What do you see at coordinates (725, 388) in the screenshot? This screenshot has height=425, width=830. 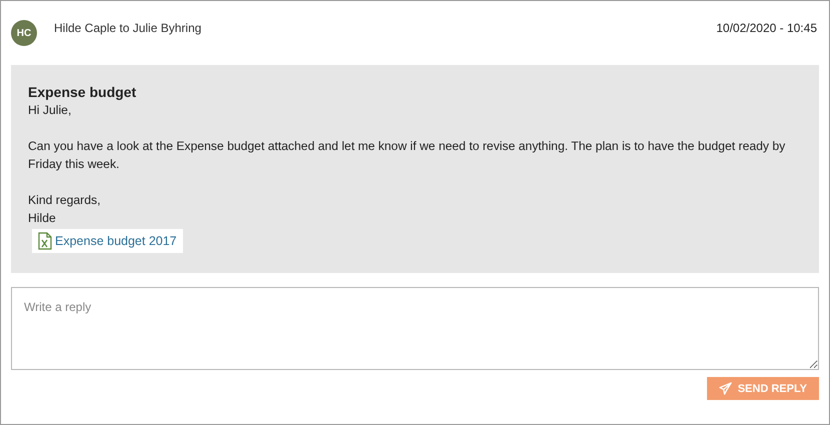 I see `send-icon` at bounding box center [725, 388].